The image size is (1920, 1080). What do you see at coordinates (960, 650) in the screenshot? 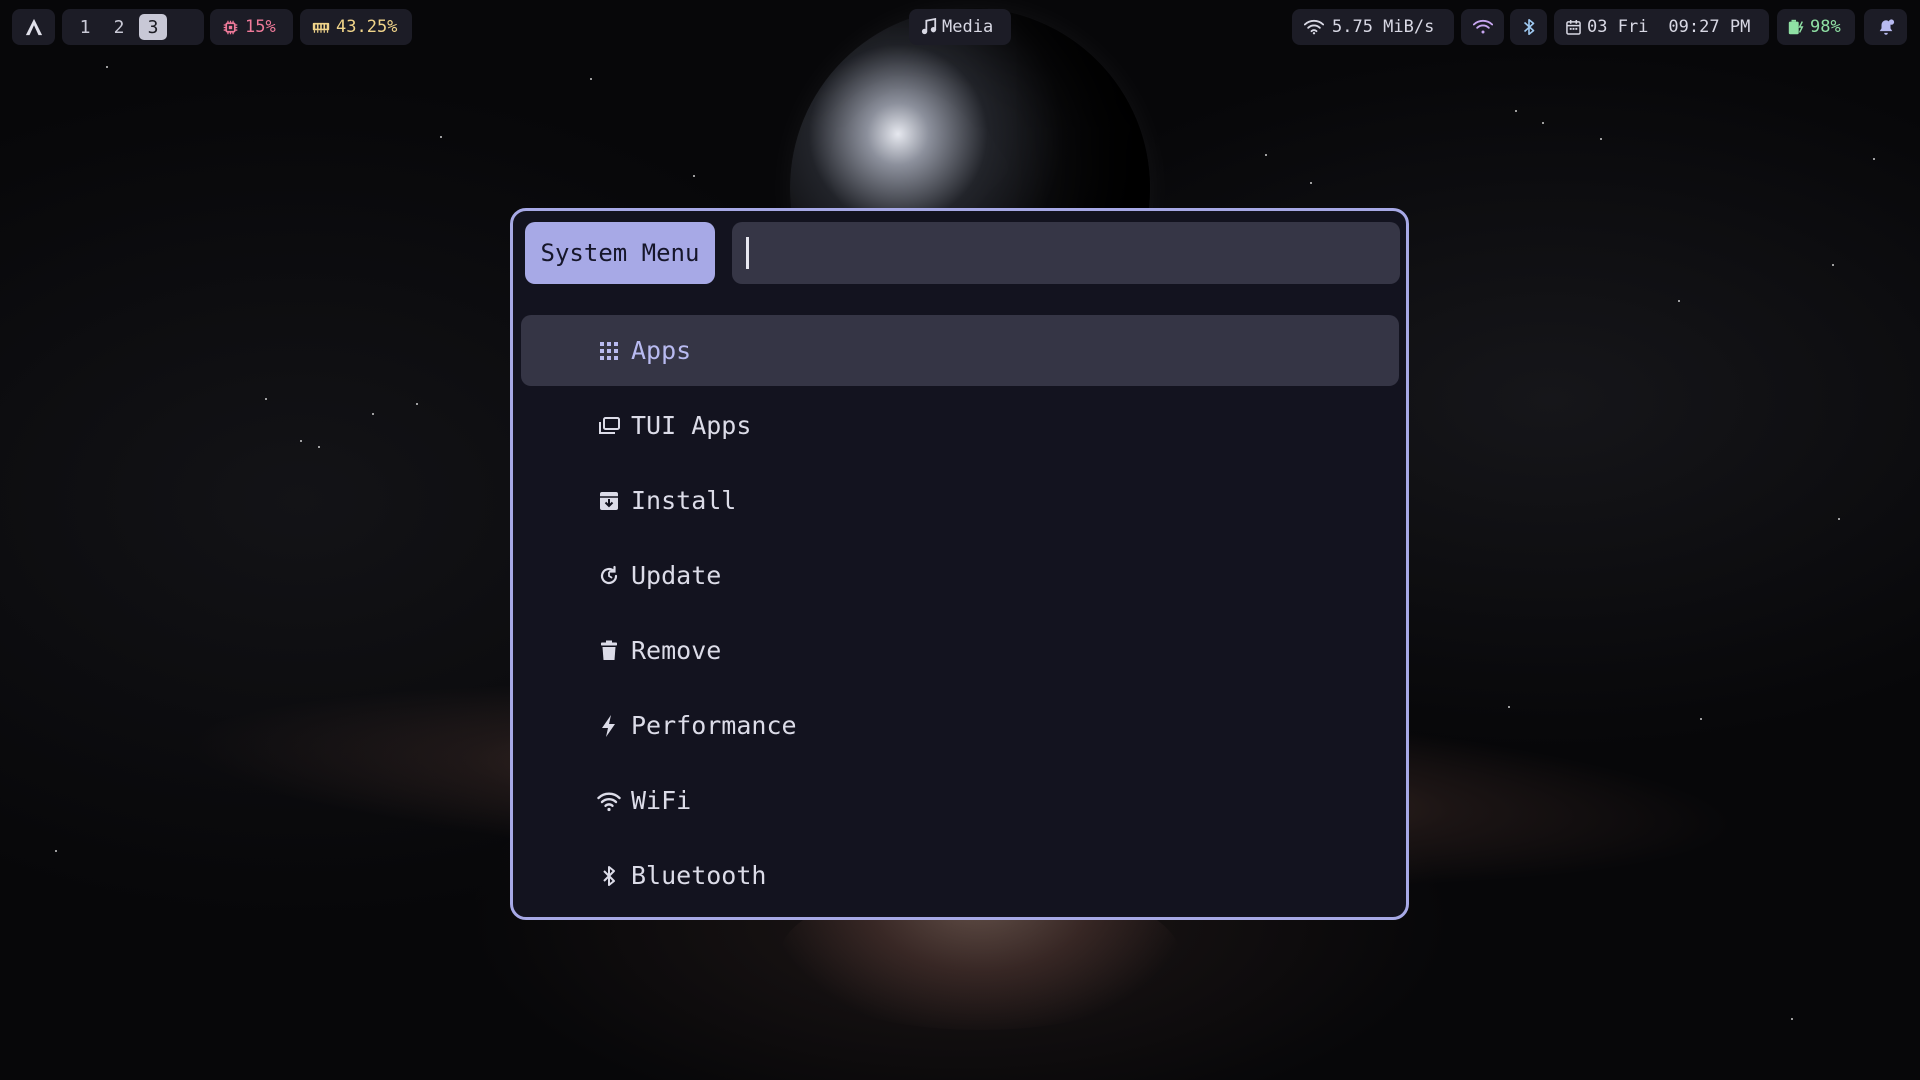
I see `menu-item-remove: Remove` at bounding box center [960, 650].